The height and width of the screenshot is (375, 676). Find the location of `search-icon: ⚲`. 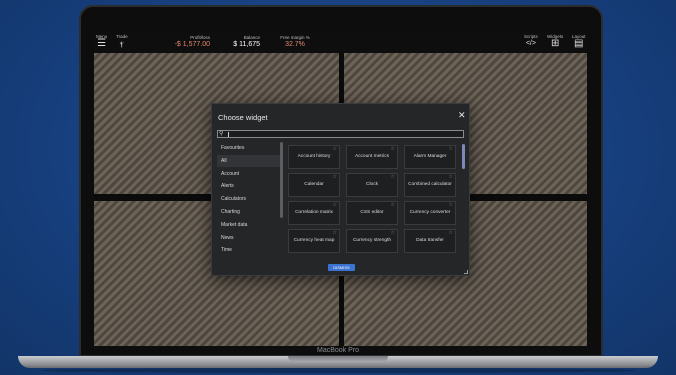

search-icon: ⚲ is located at coordinates (221, 134).